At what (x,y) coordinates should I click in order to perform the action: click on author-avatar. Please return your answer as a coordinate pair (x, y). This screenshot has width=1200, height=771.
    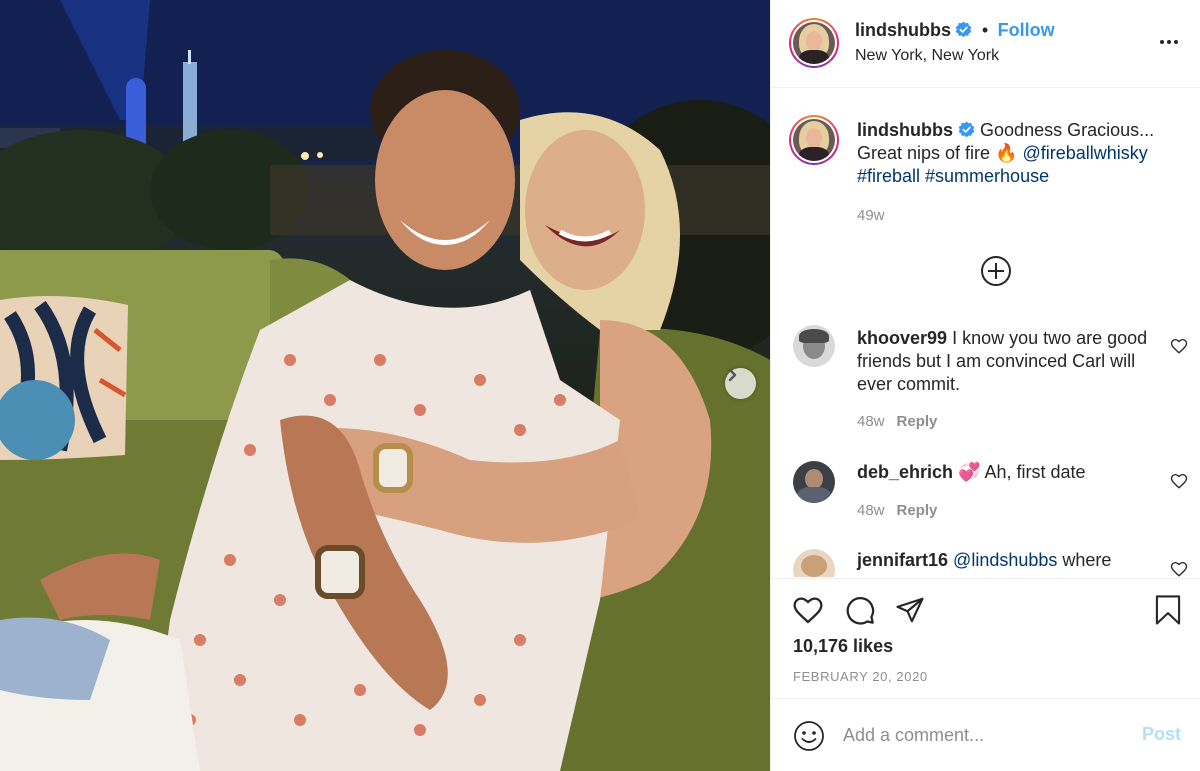
    Looking at the image, I should click on (814, 43).